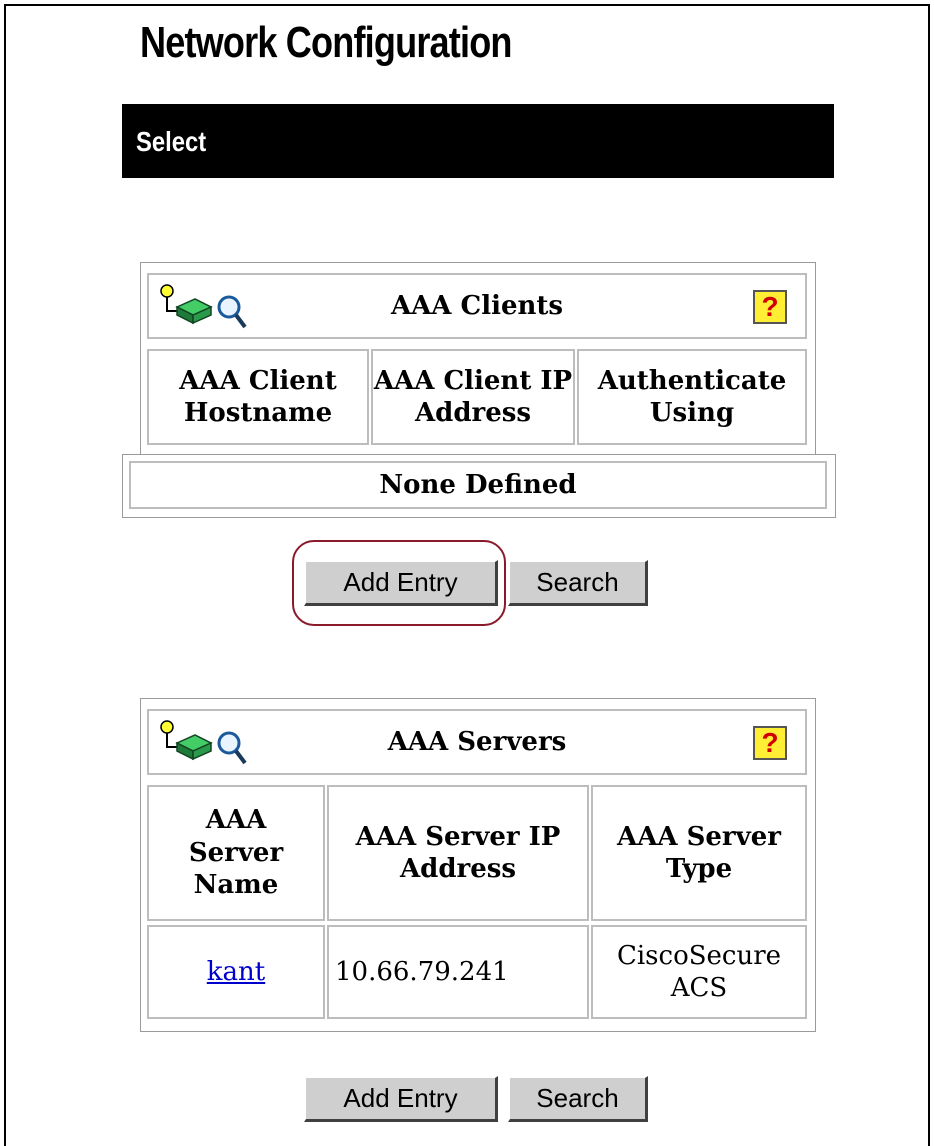 The image size is (934, 1146). What do you see at coordinates (458, 972) in the screenshot?
I see `table-row-server-ip: 10.66.79.241` at bounding box center [458, 972].